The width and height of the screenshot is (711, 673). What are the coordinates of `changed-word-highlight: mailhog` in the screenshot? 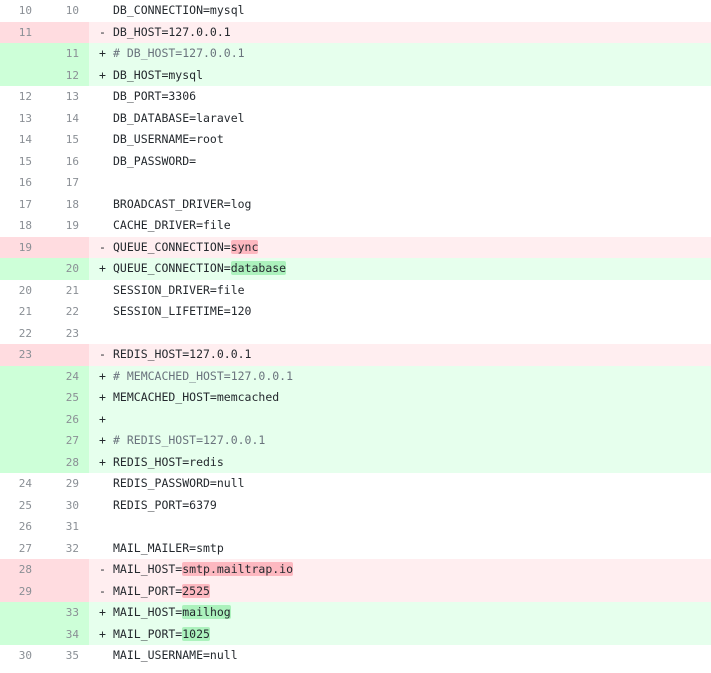 It's located at (206, 612).